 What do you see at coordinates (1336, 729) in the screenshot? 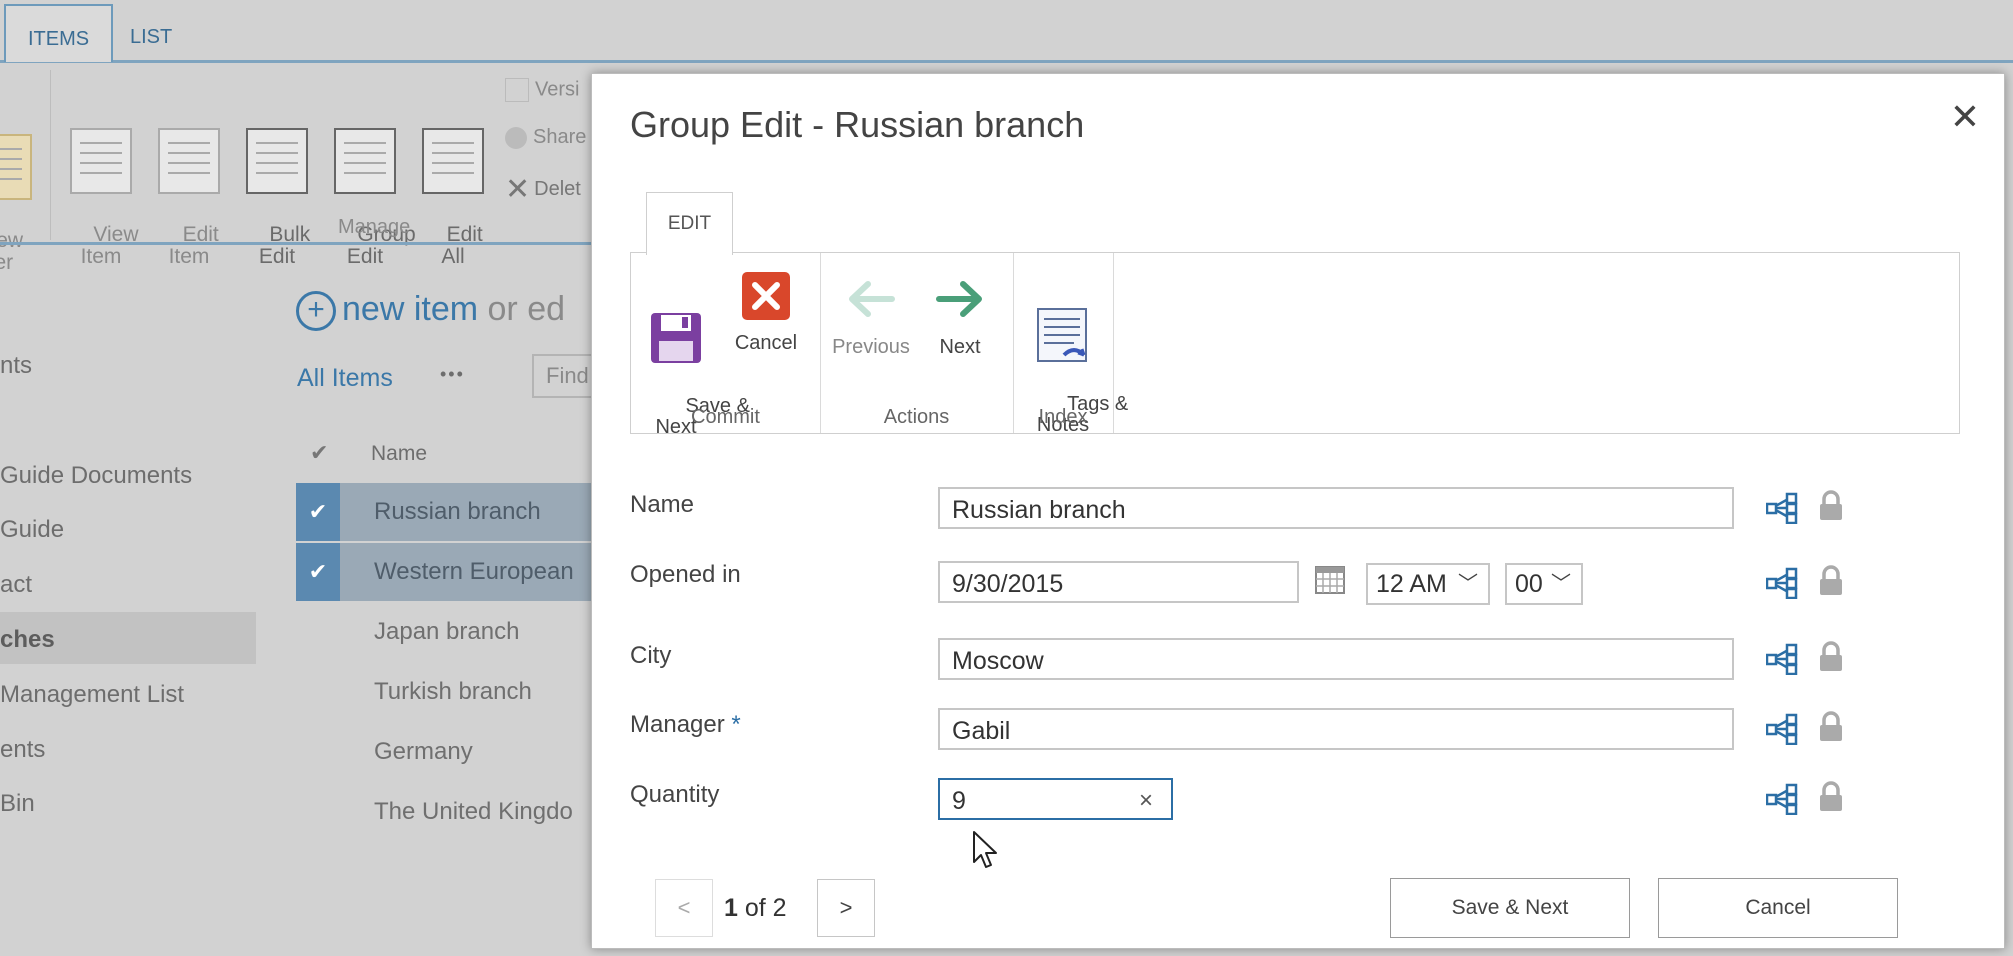
I see `manager-input: Gabil` at bounding box center [1336, 729].